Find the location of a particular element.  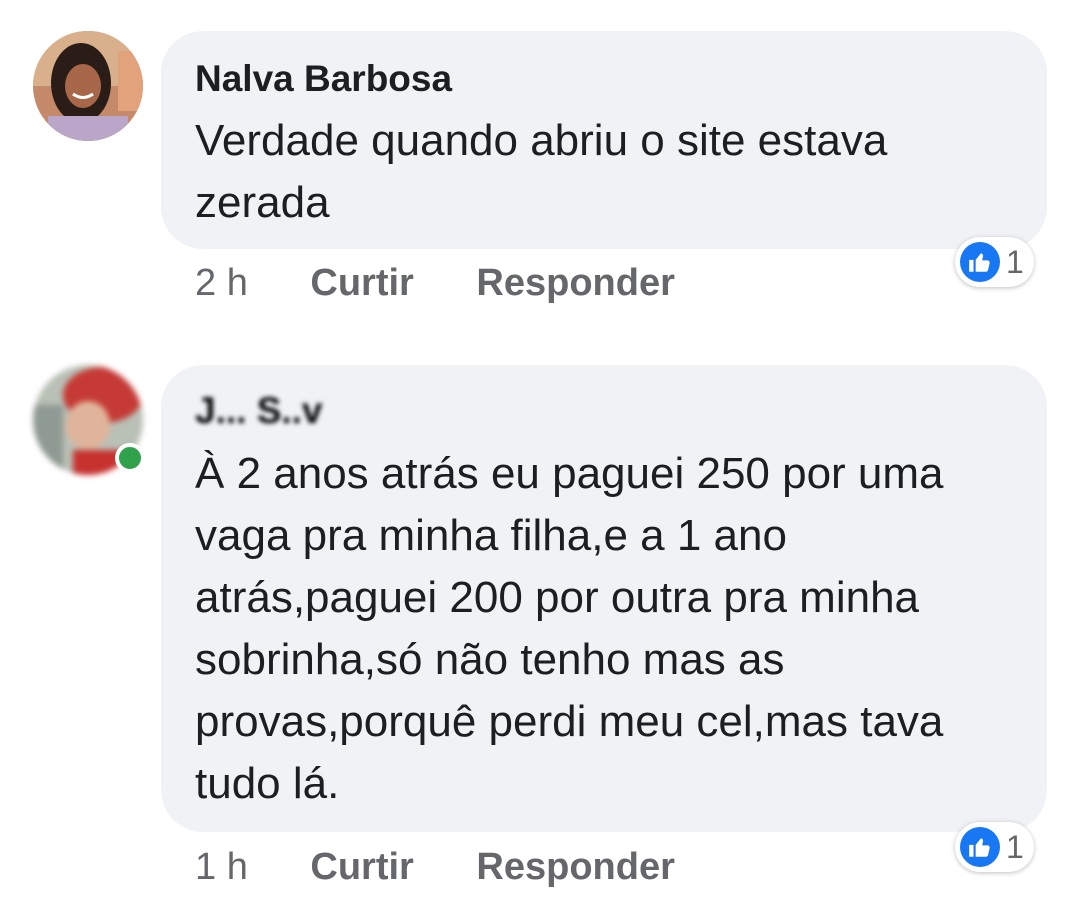

online-status-indicator is located at coordinates (130, 458).